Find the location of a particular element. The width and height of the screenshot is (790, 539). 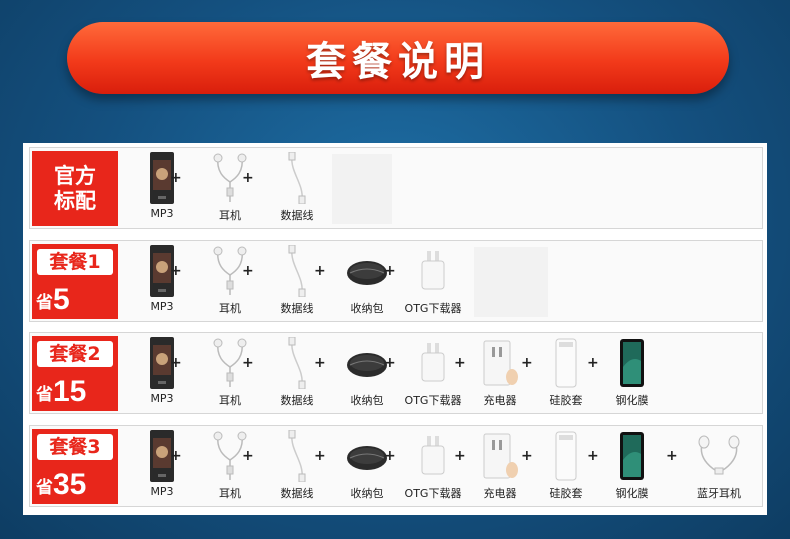

package-name: 套餐3 is located at coordinates (75, 447).